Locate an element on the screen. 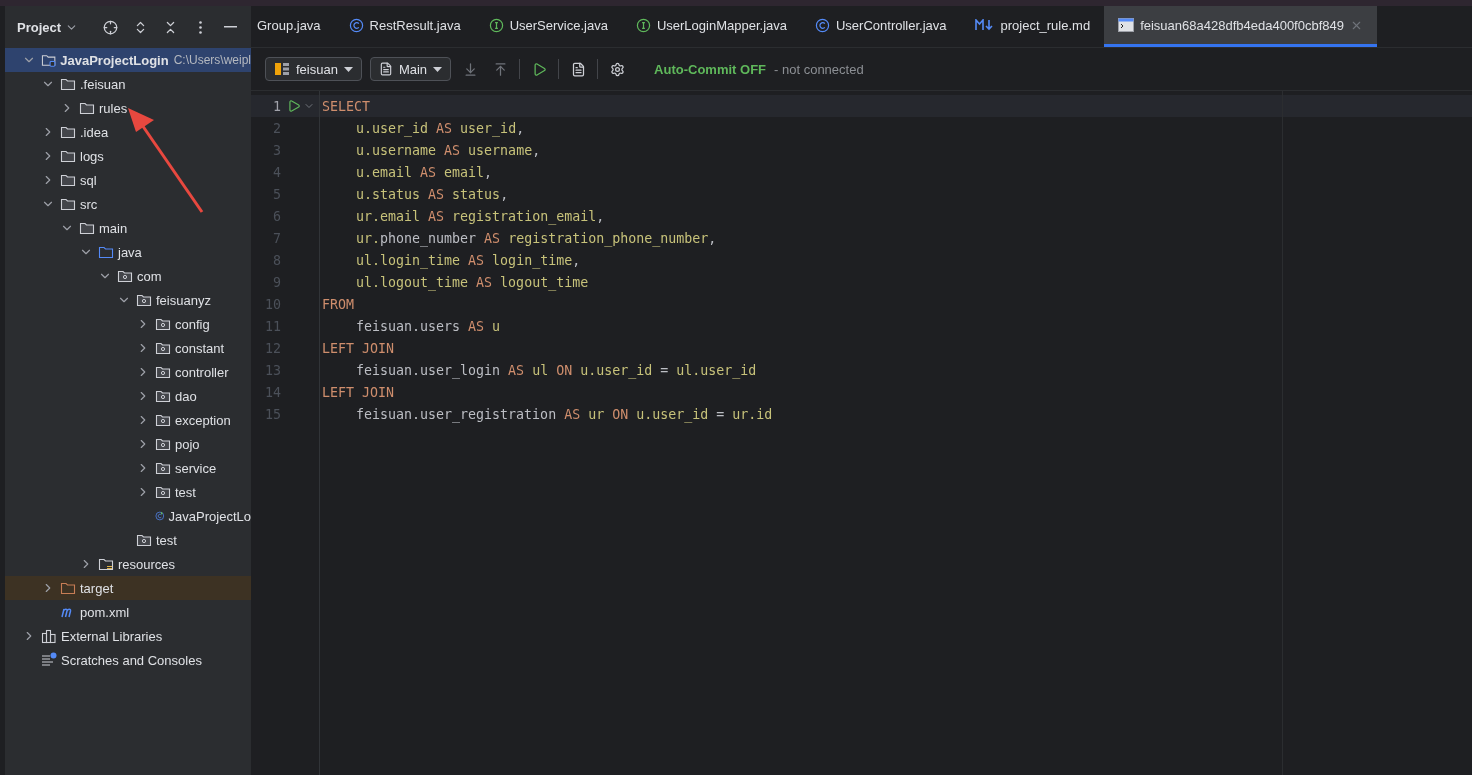 The image size is (1472, 775). editor-tab: RestResult.java is located at coordinates (404, 26).